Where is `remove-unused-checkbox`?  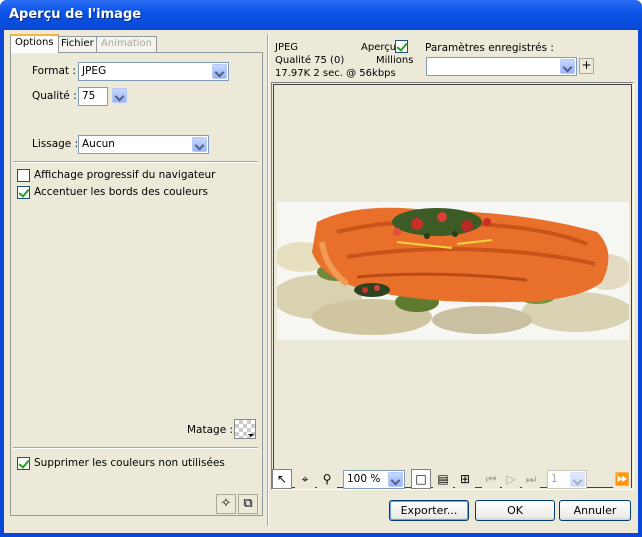 remove-unused-checkbox is located at coordinates (23, 463).